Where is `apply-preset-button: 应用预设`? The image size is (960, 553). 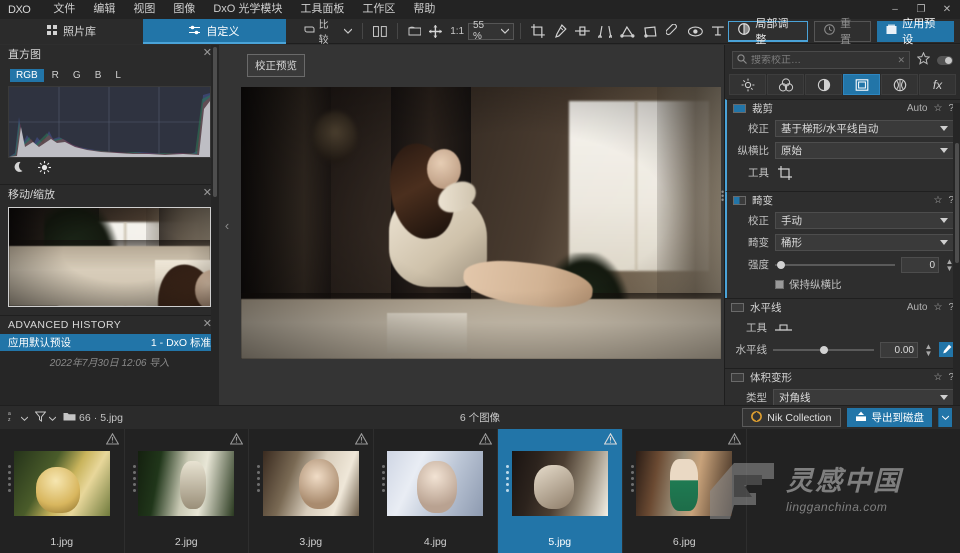
apply-preset-button: 应用预设 is located at coordinates (916, 32).